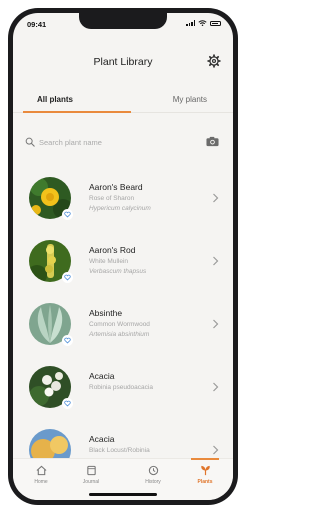  Describe the element at coordinates (205, 482) in the screenshot. I see `nav-label: Plants` at that location.